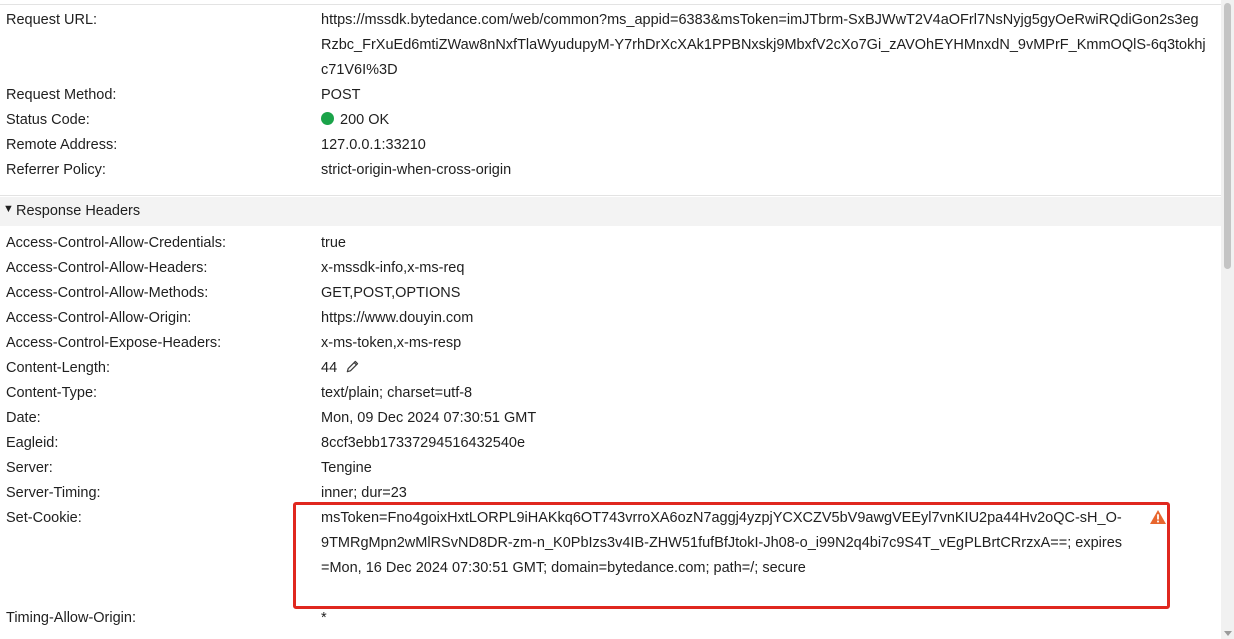  What do you see at coordinates (52, 20) in the screenshot?
I see `request-url-key: Request URL:` at bounding box center [52, 20].